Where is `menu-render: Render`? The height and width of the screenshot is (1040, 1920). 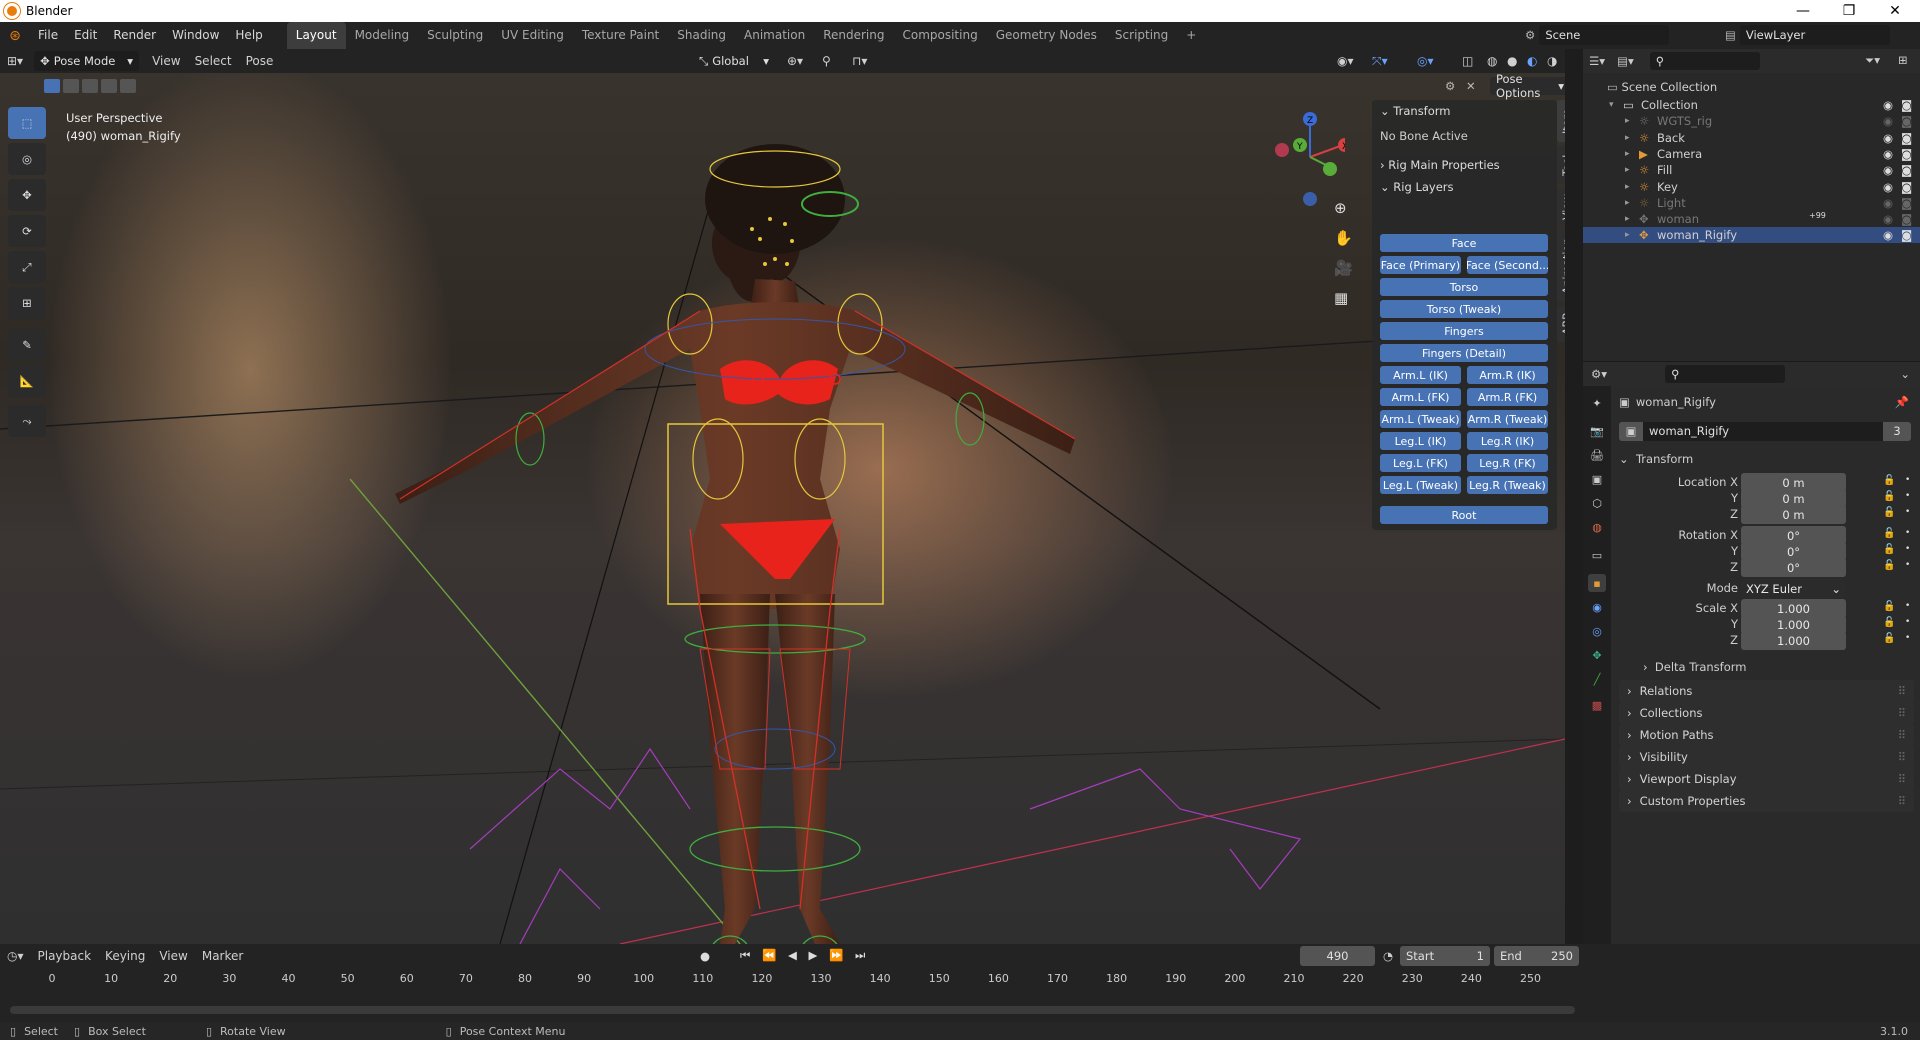
menu-render: Render is located at coordinates (134, 35).